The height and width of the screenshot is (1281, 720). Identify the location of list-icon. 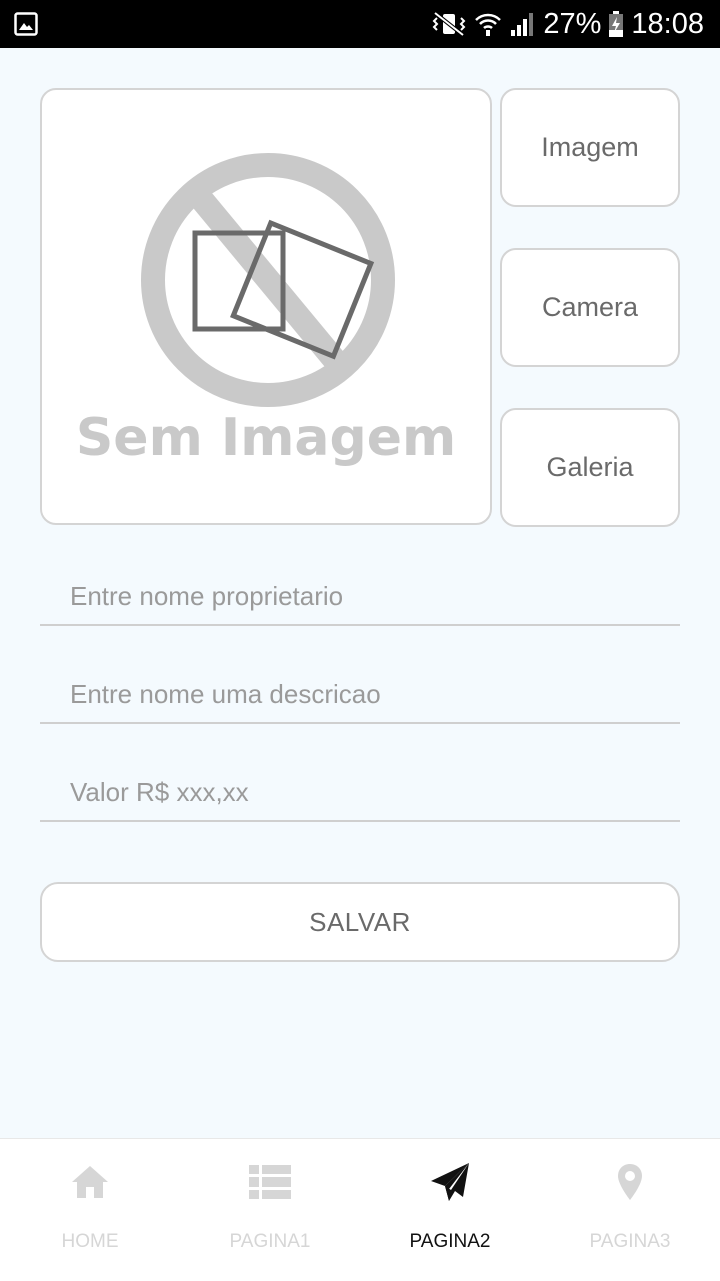
(270, 1182).